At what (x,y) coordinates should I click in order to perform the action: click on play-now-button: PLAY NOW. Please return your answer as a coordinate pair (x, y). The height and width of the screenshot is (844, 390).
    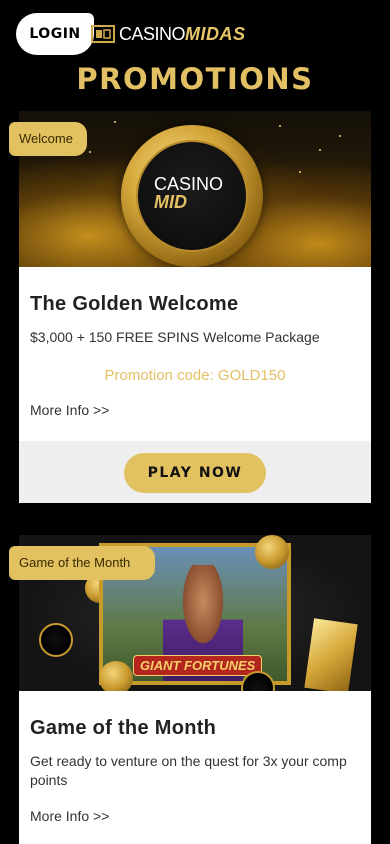
    Looking at the image, I should click on (195, 473).